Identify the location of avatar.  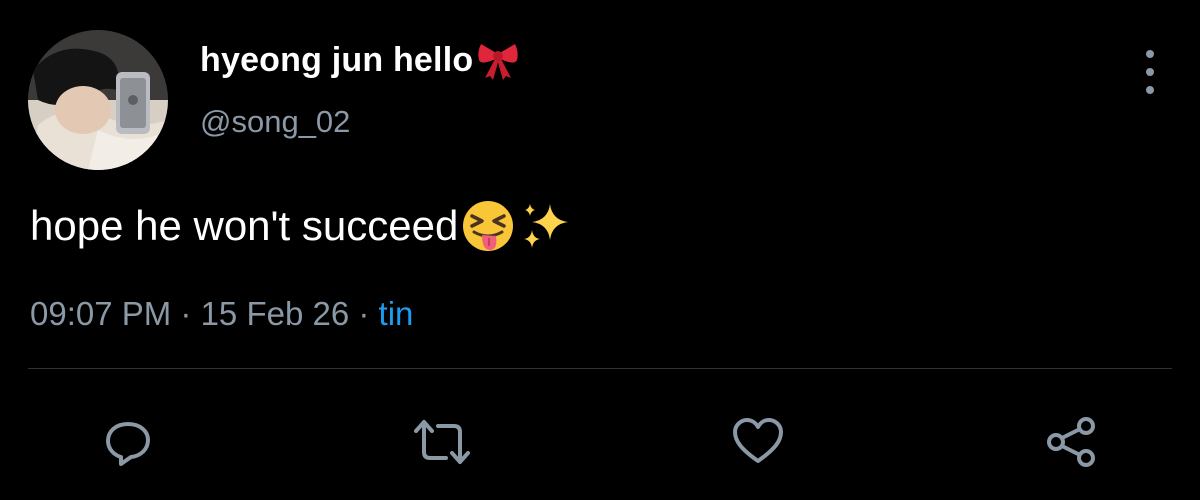
(98, 100).